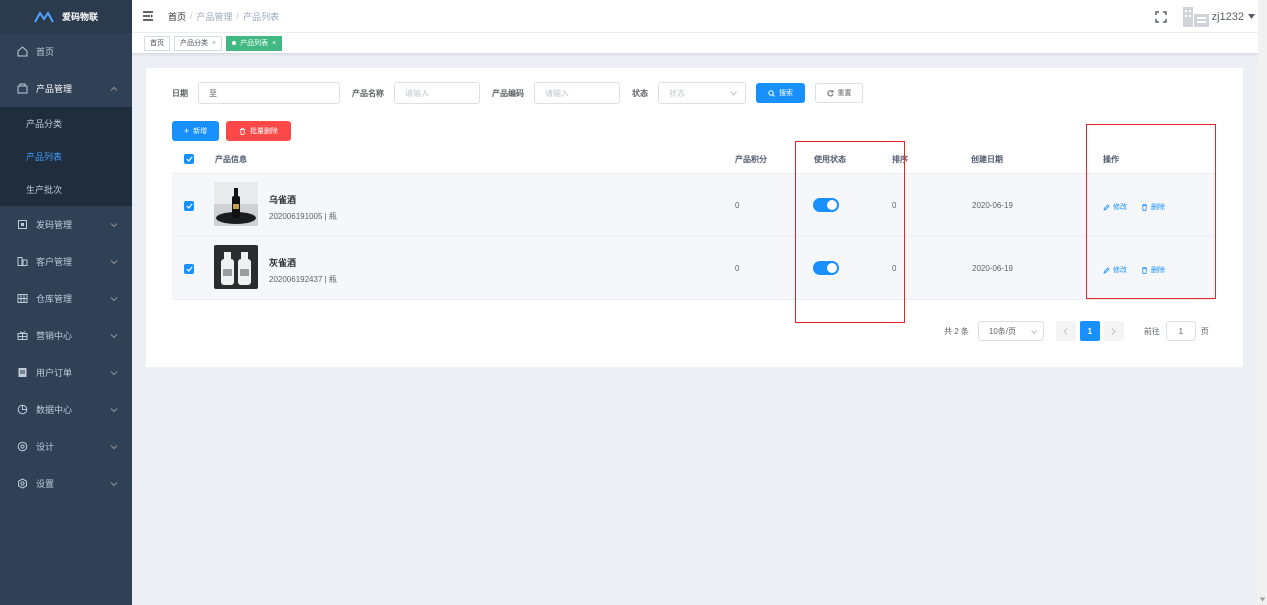  I want to click on tags-view: 首页 产品分类 × 产品列表 ×, so click(699, 43).